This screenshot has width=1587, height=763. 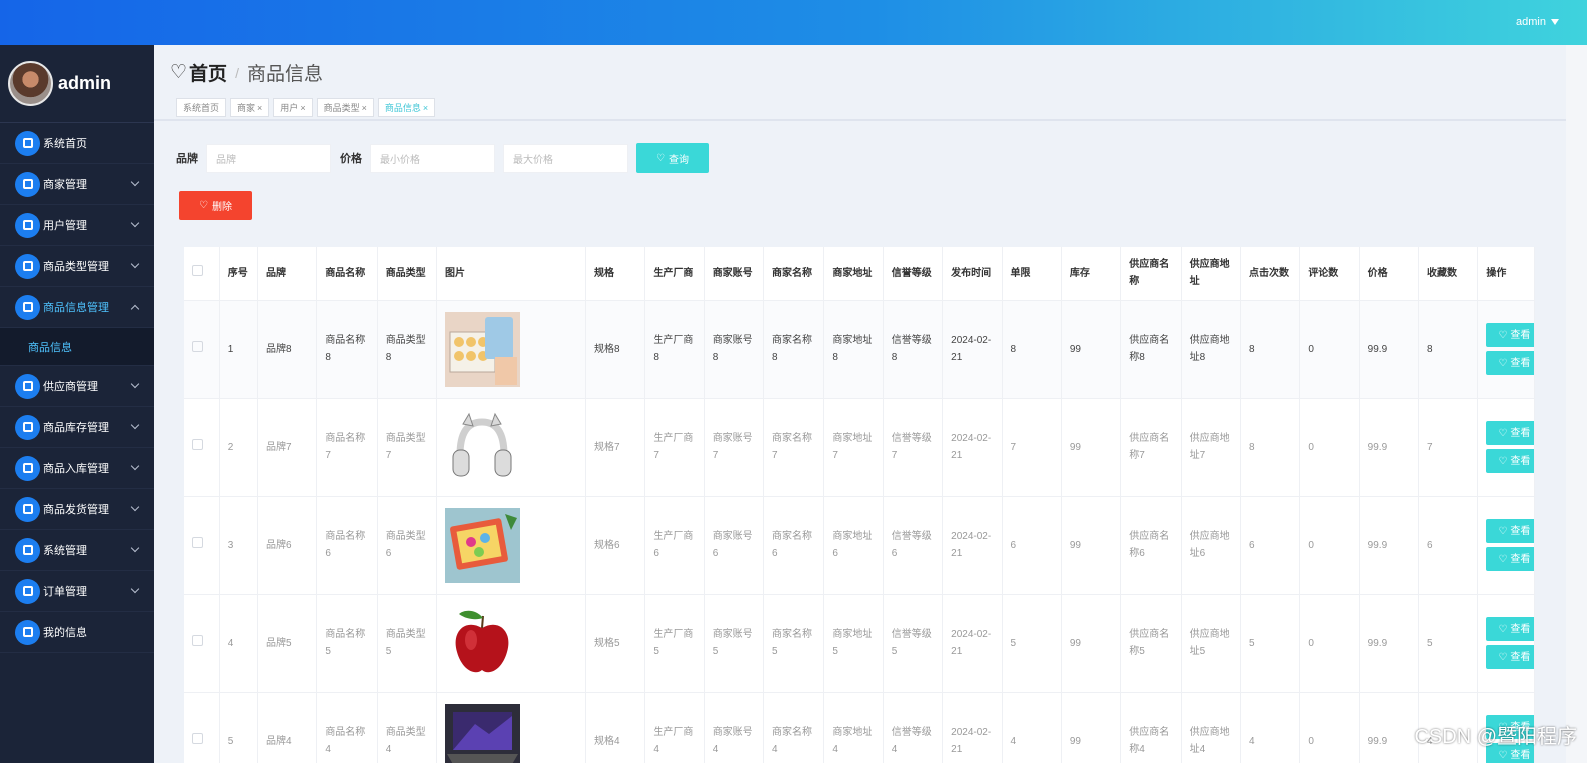 I want to click on tab: 商品信息 ×, so click(x=406, y=107).